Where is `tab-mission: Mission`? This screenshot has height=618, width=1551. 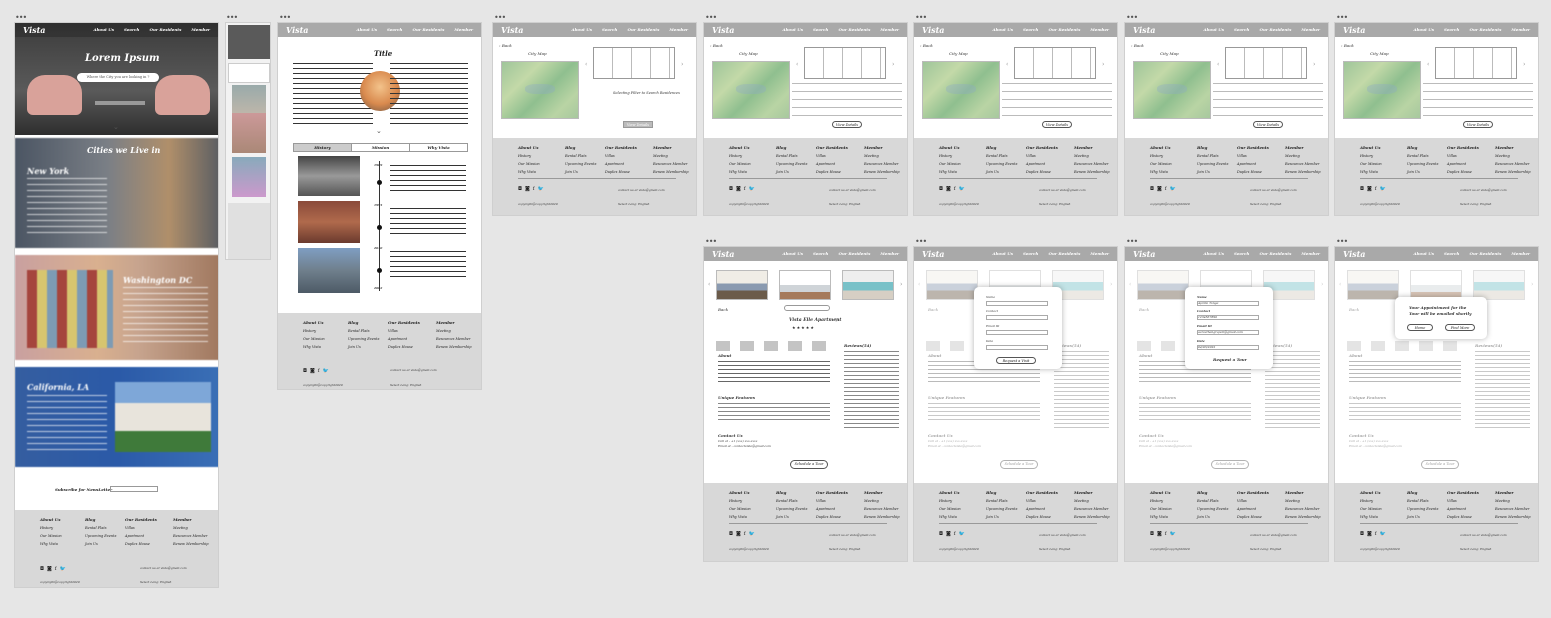 tab-mission: Mission is located at coordinates (380, 147).